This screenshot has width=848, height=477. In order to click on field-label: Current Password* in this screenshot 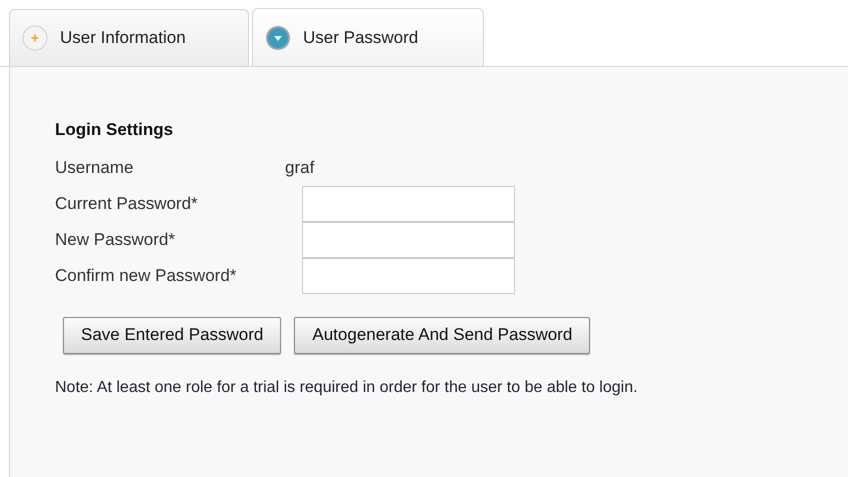, I will do `click(127, 203)`.